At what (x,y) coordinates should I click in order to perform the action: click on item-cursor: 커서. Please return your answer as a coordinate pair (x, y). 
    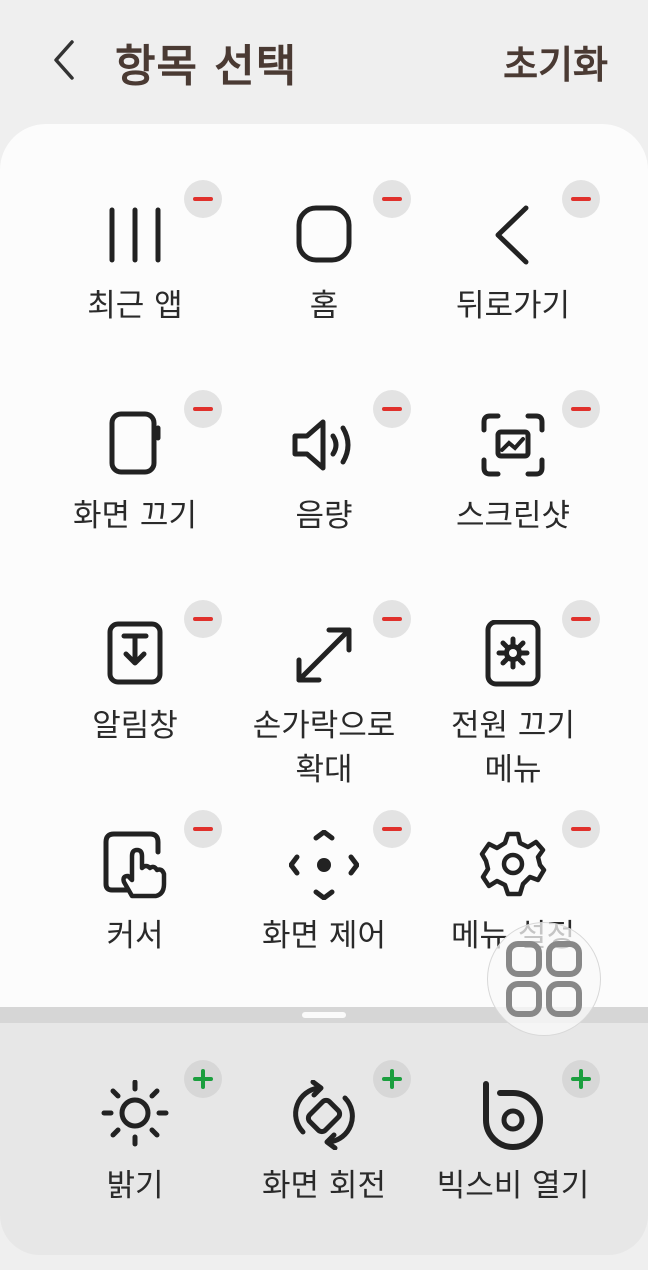
    Looking at the image, I should click on (135, 915).